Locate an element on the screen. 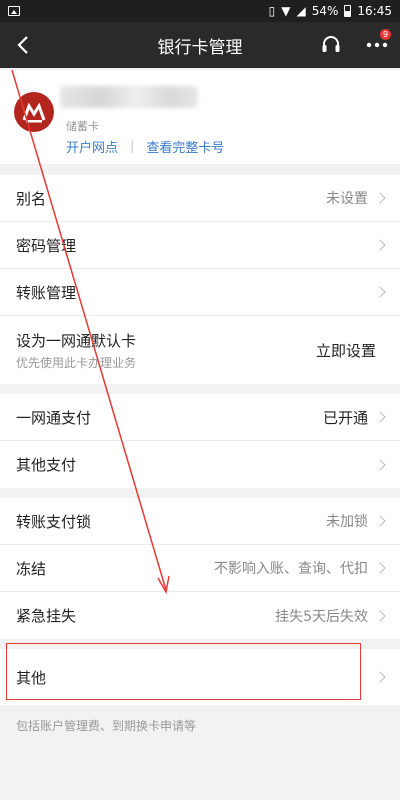 The image size is (400, 800). row-default-card: 设为一网通默认卡 优先使用此卡办理业务 立即设置 is located at coordinates (200, 350).